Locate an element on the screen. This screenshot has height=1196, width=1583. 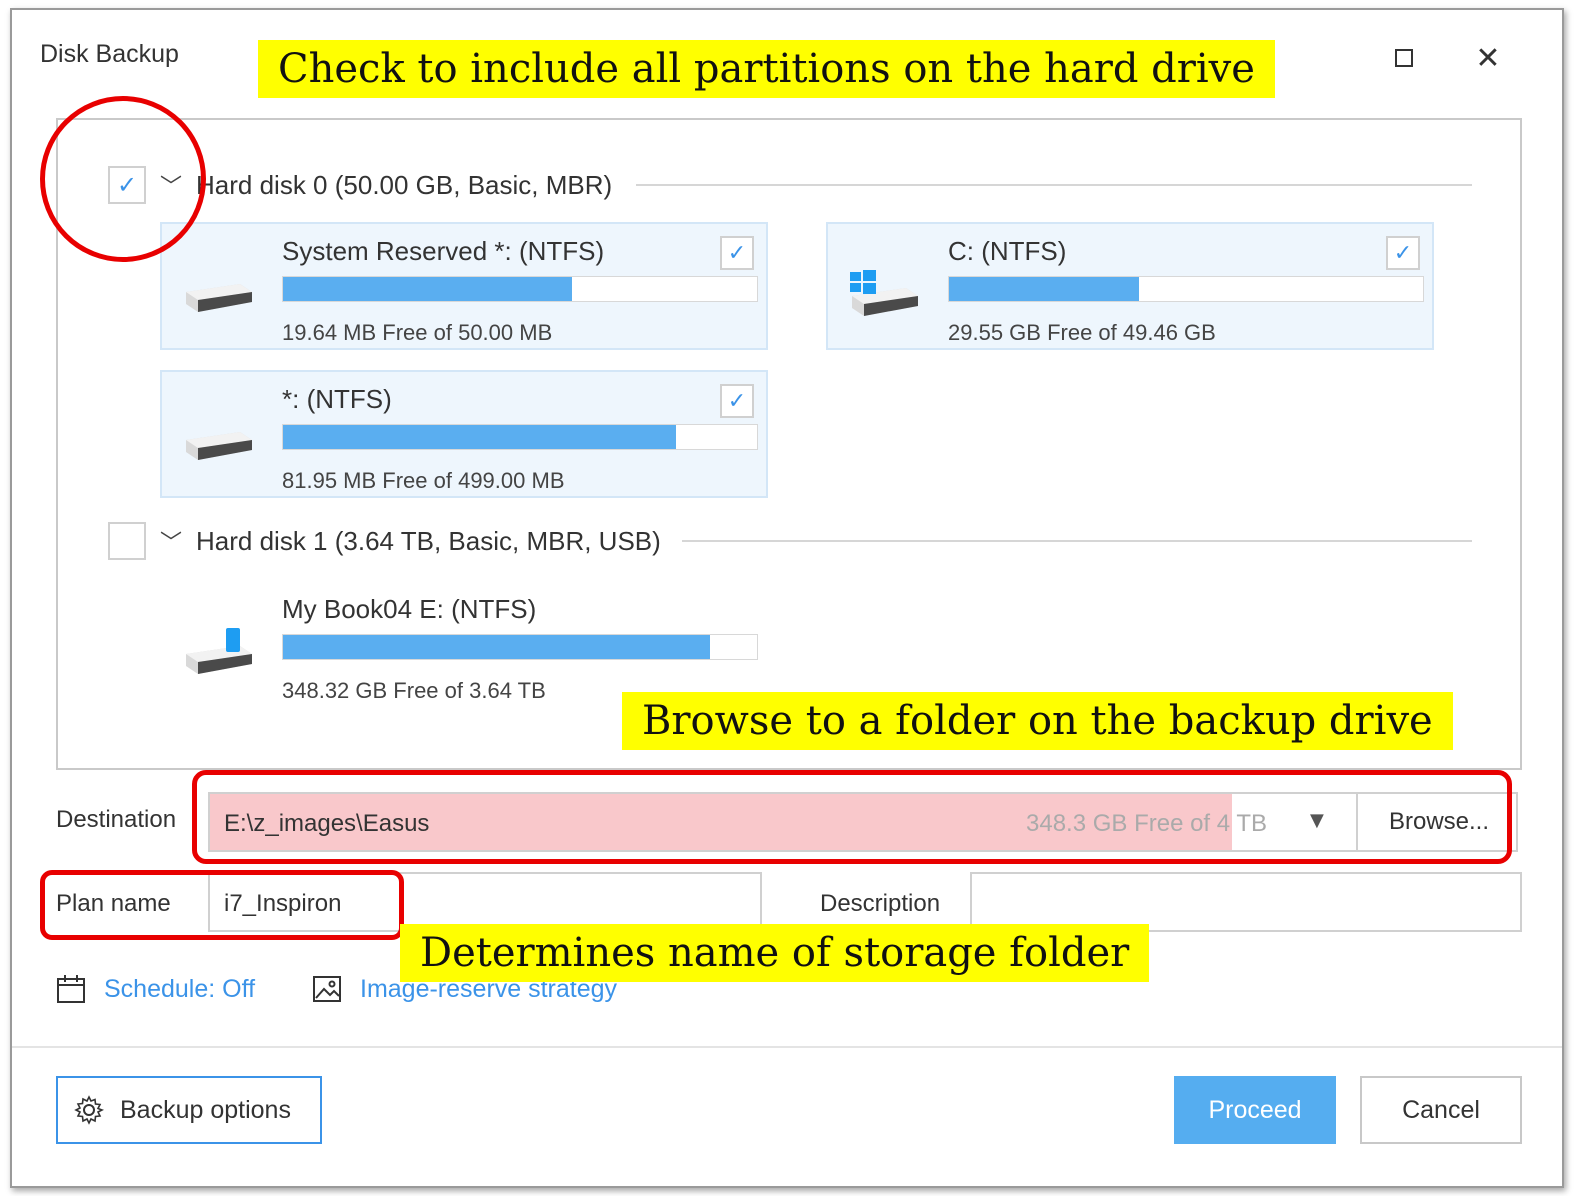
partition-name: System Reserved *: (NTFS) is located at coordinates (443, 251).